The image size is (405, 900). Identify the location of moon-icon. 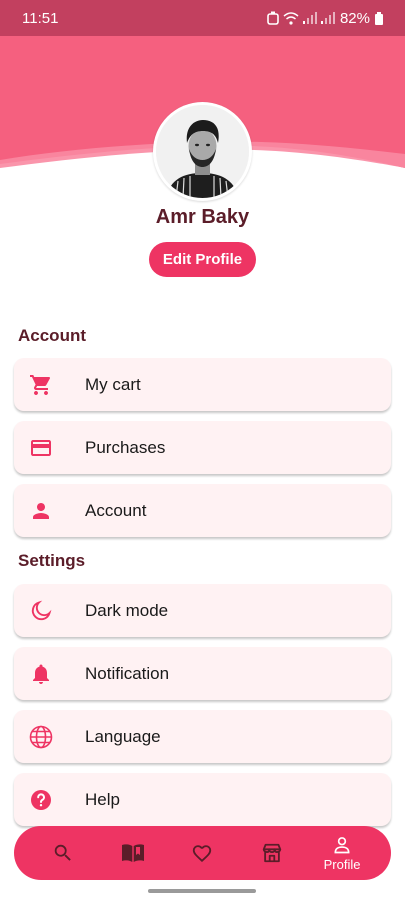
(41, 611).